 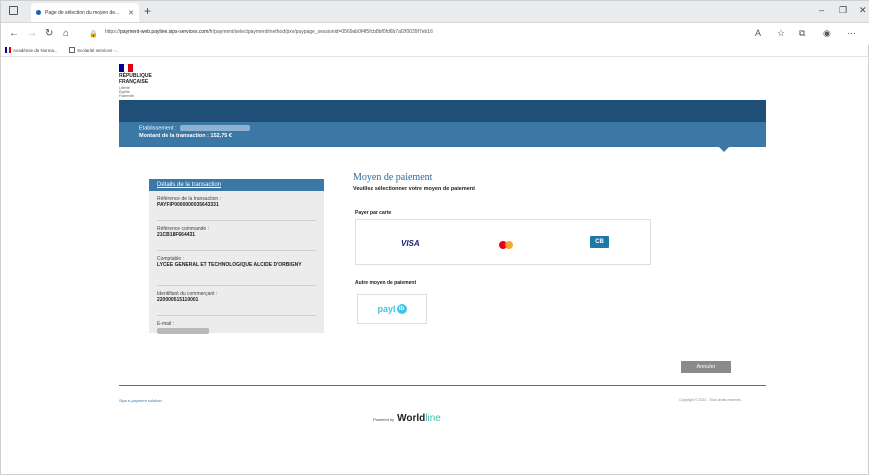 I want to click on paylib-button: payl ib, so click(x=392, y=309).